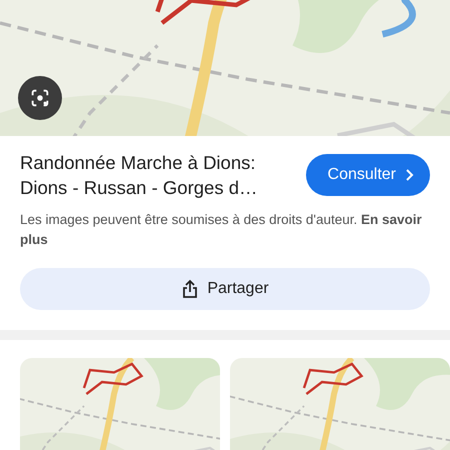 This screenshot has width=450, height=450. I want to click on share-icon, so click(190, 289).